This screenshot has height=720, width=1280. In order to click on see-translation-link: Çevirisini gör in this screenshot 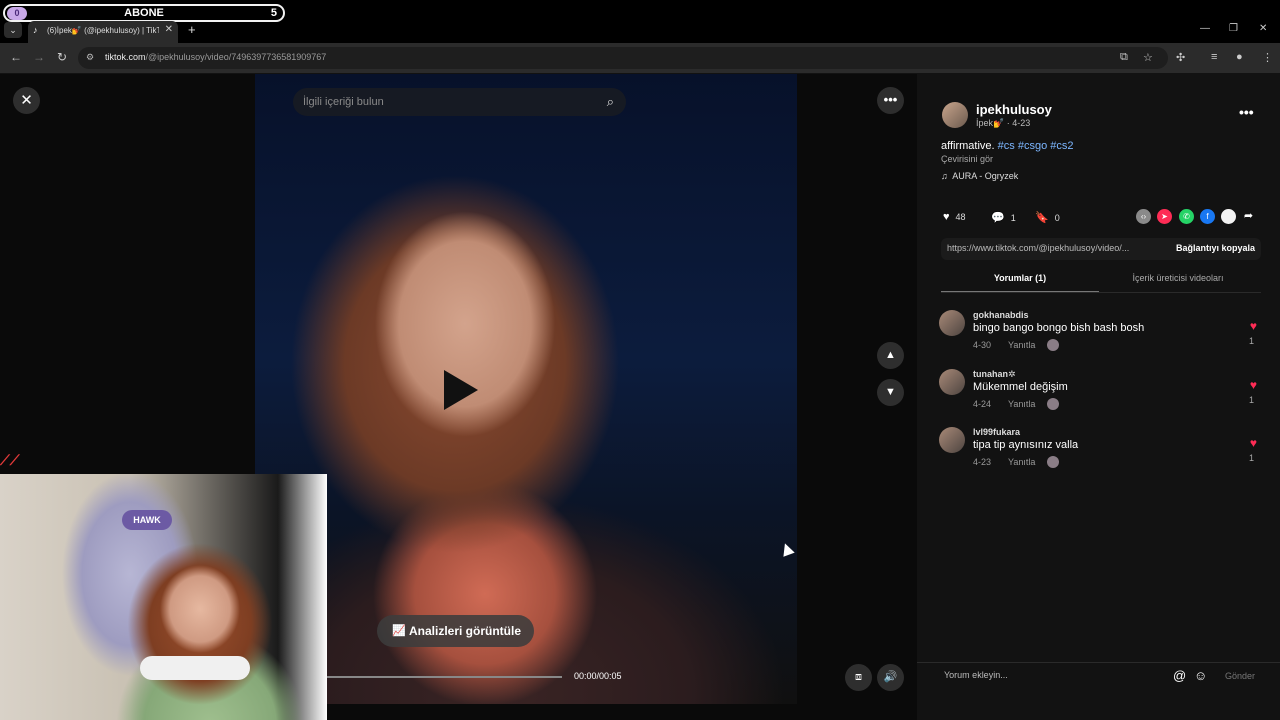, I will do `click(967, 159)`.